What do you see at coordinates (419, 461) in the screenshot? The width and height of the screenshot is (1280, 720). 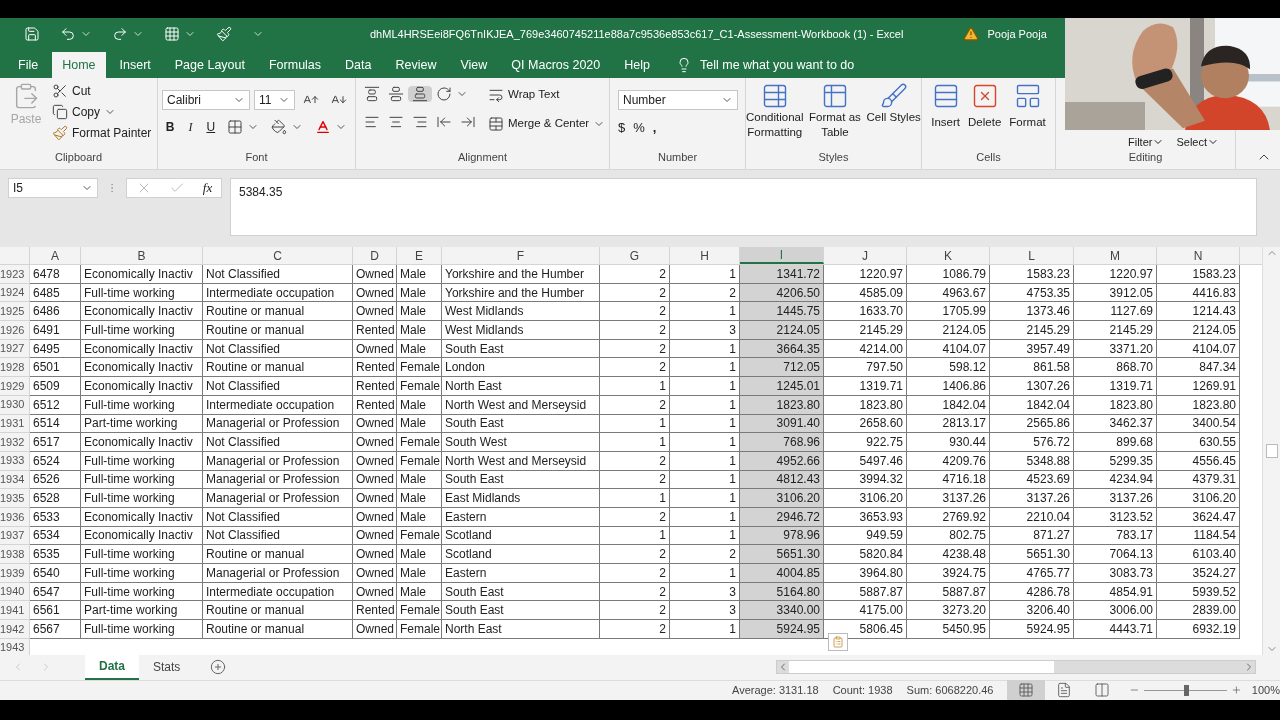 I see `table-cell: Female` at bounding box center [419, 461].